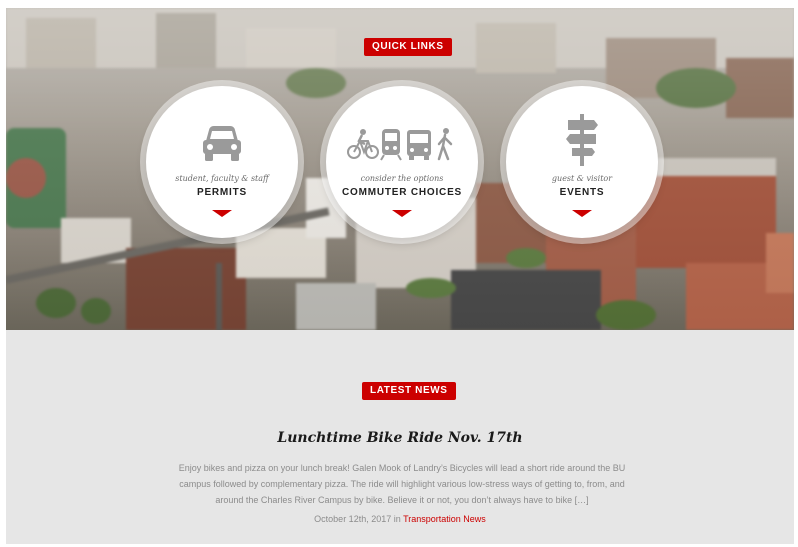 This screenshot has width=798, height=547. What do you see at coordinates (353, 519) in the screenshot?
I see `news-date: October 12th, 2017` at bounding box center [353, 519].